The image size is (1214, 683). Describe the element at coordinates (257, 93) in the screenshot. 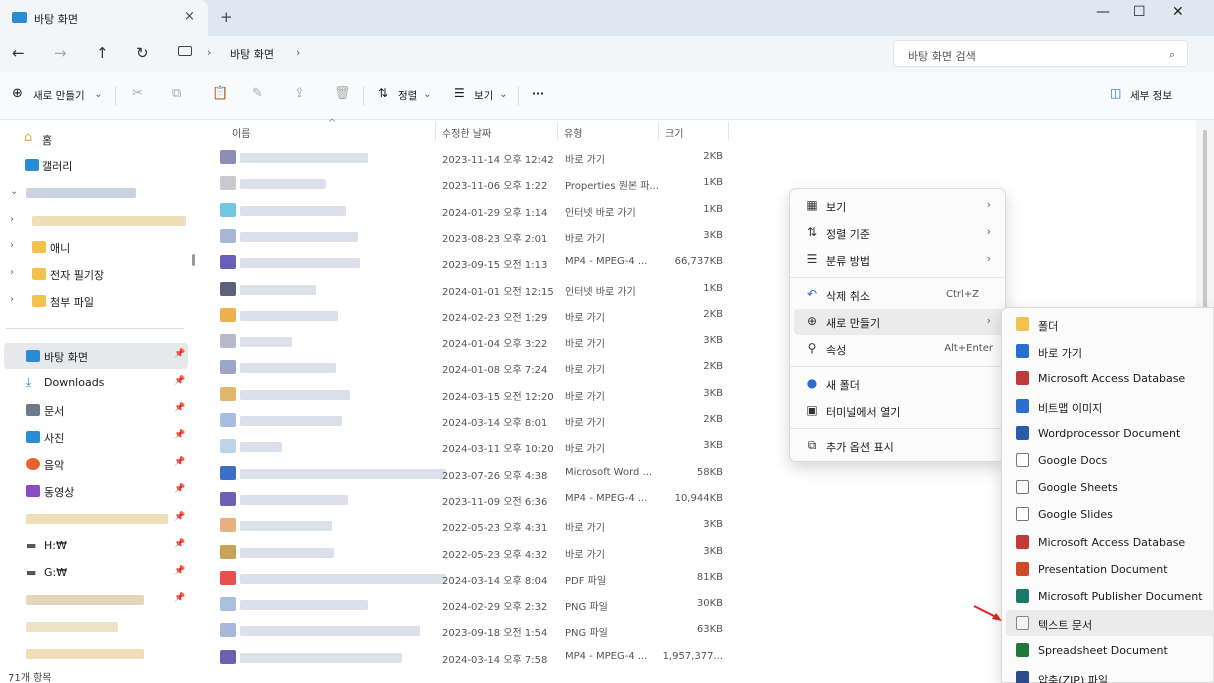

I see `rename-icon: ✎` at that location.